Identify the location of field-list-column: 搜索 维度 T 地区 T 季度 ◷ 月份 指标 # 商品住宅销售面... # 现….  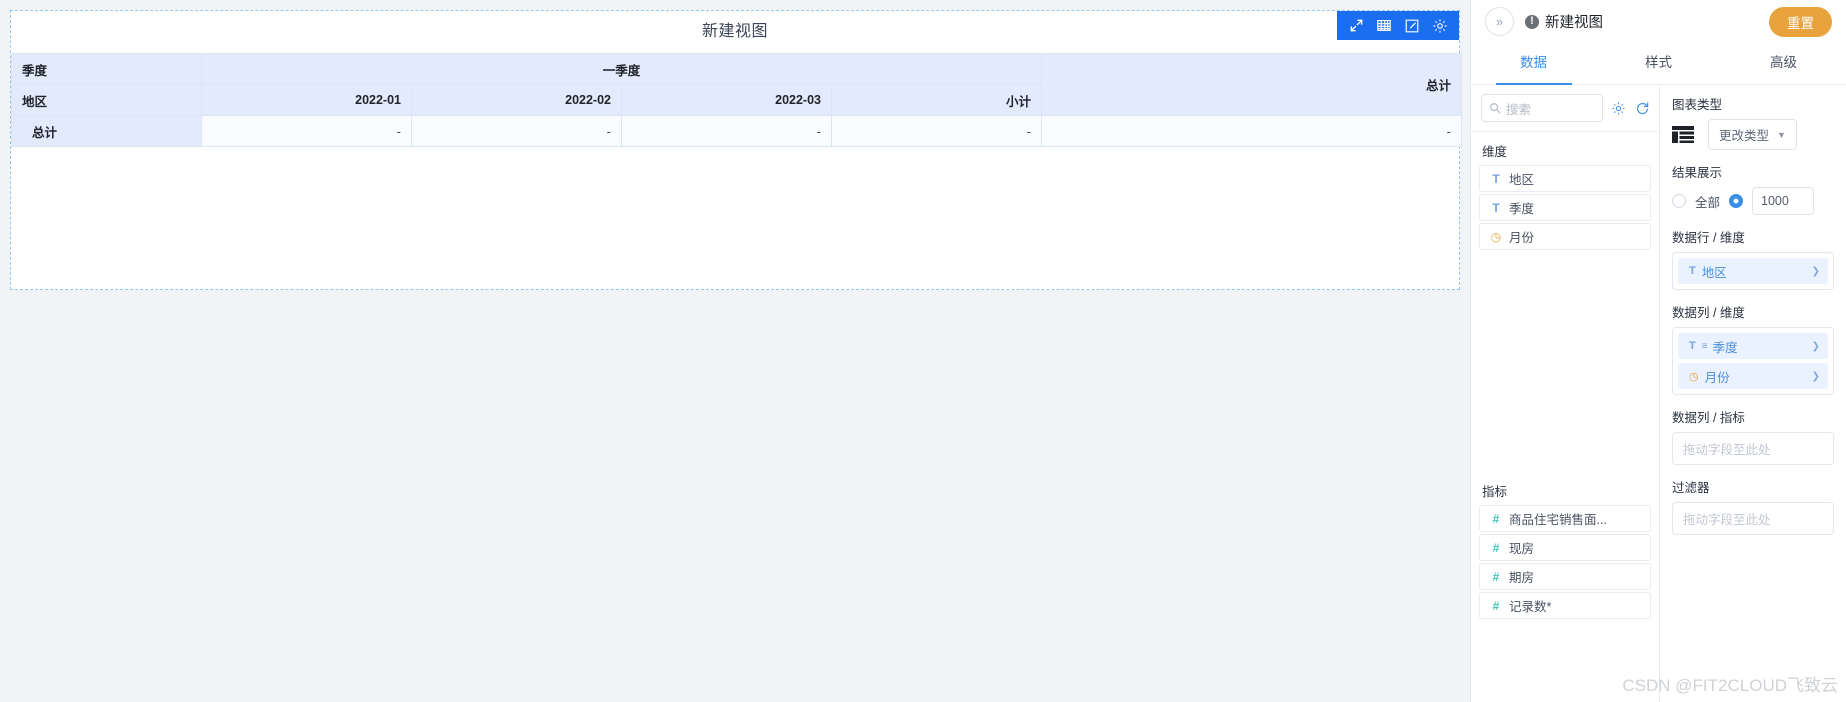
(1565, 393).